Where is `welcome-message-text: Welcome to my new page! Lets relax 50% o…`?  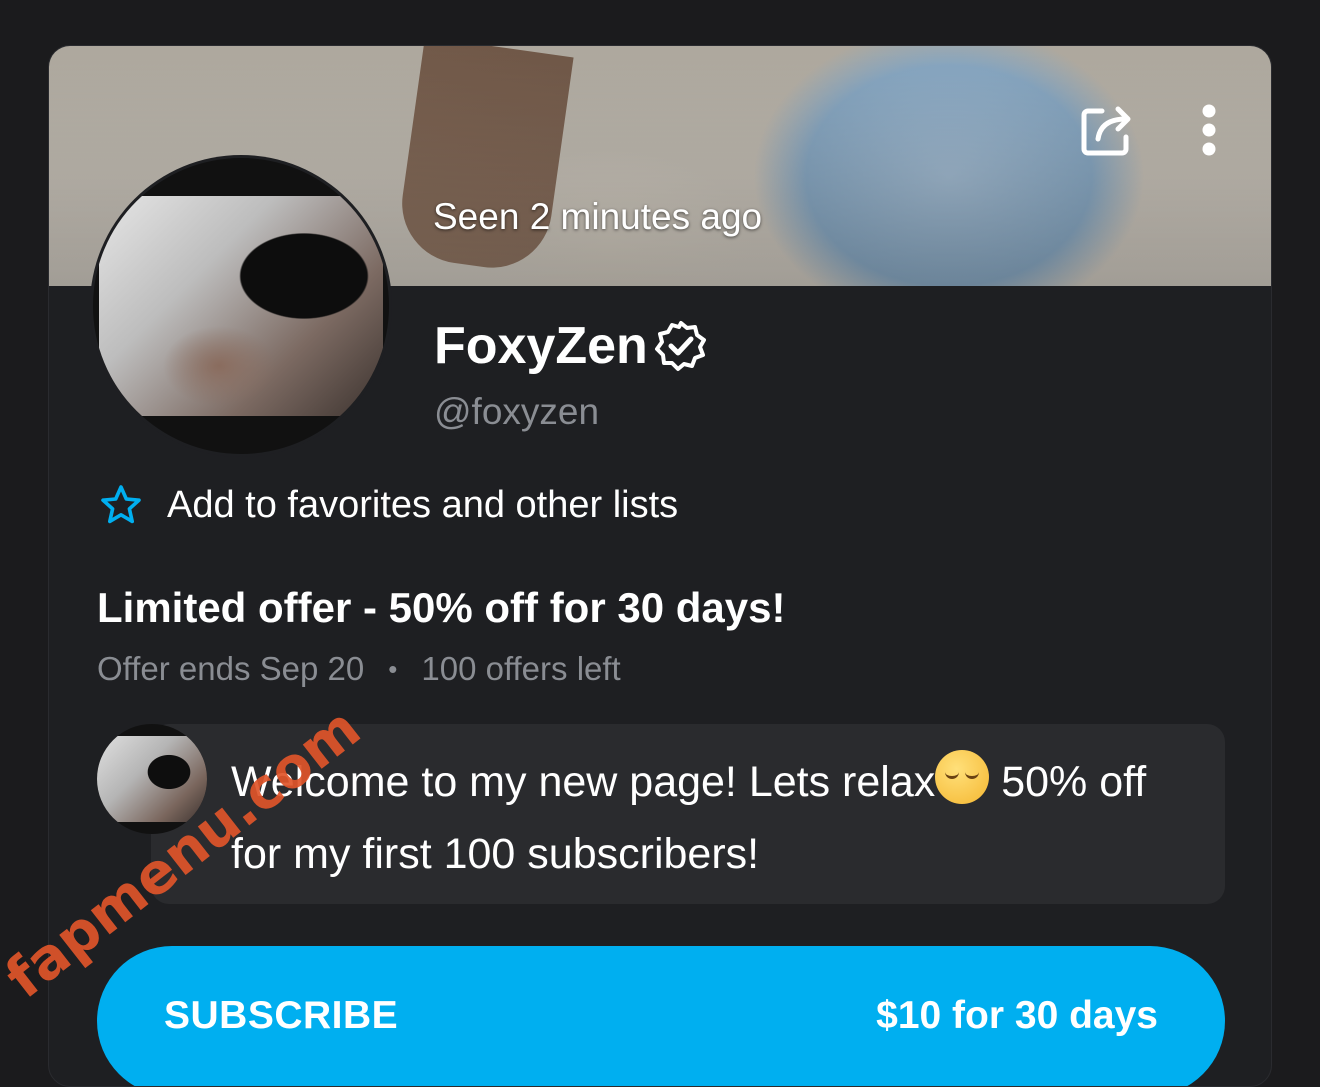 welcome-message-text: Welcome to my new page! Lets relax 50% o… is located at coordinates (711, 818).